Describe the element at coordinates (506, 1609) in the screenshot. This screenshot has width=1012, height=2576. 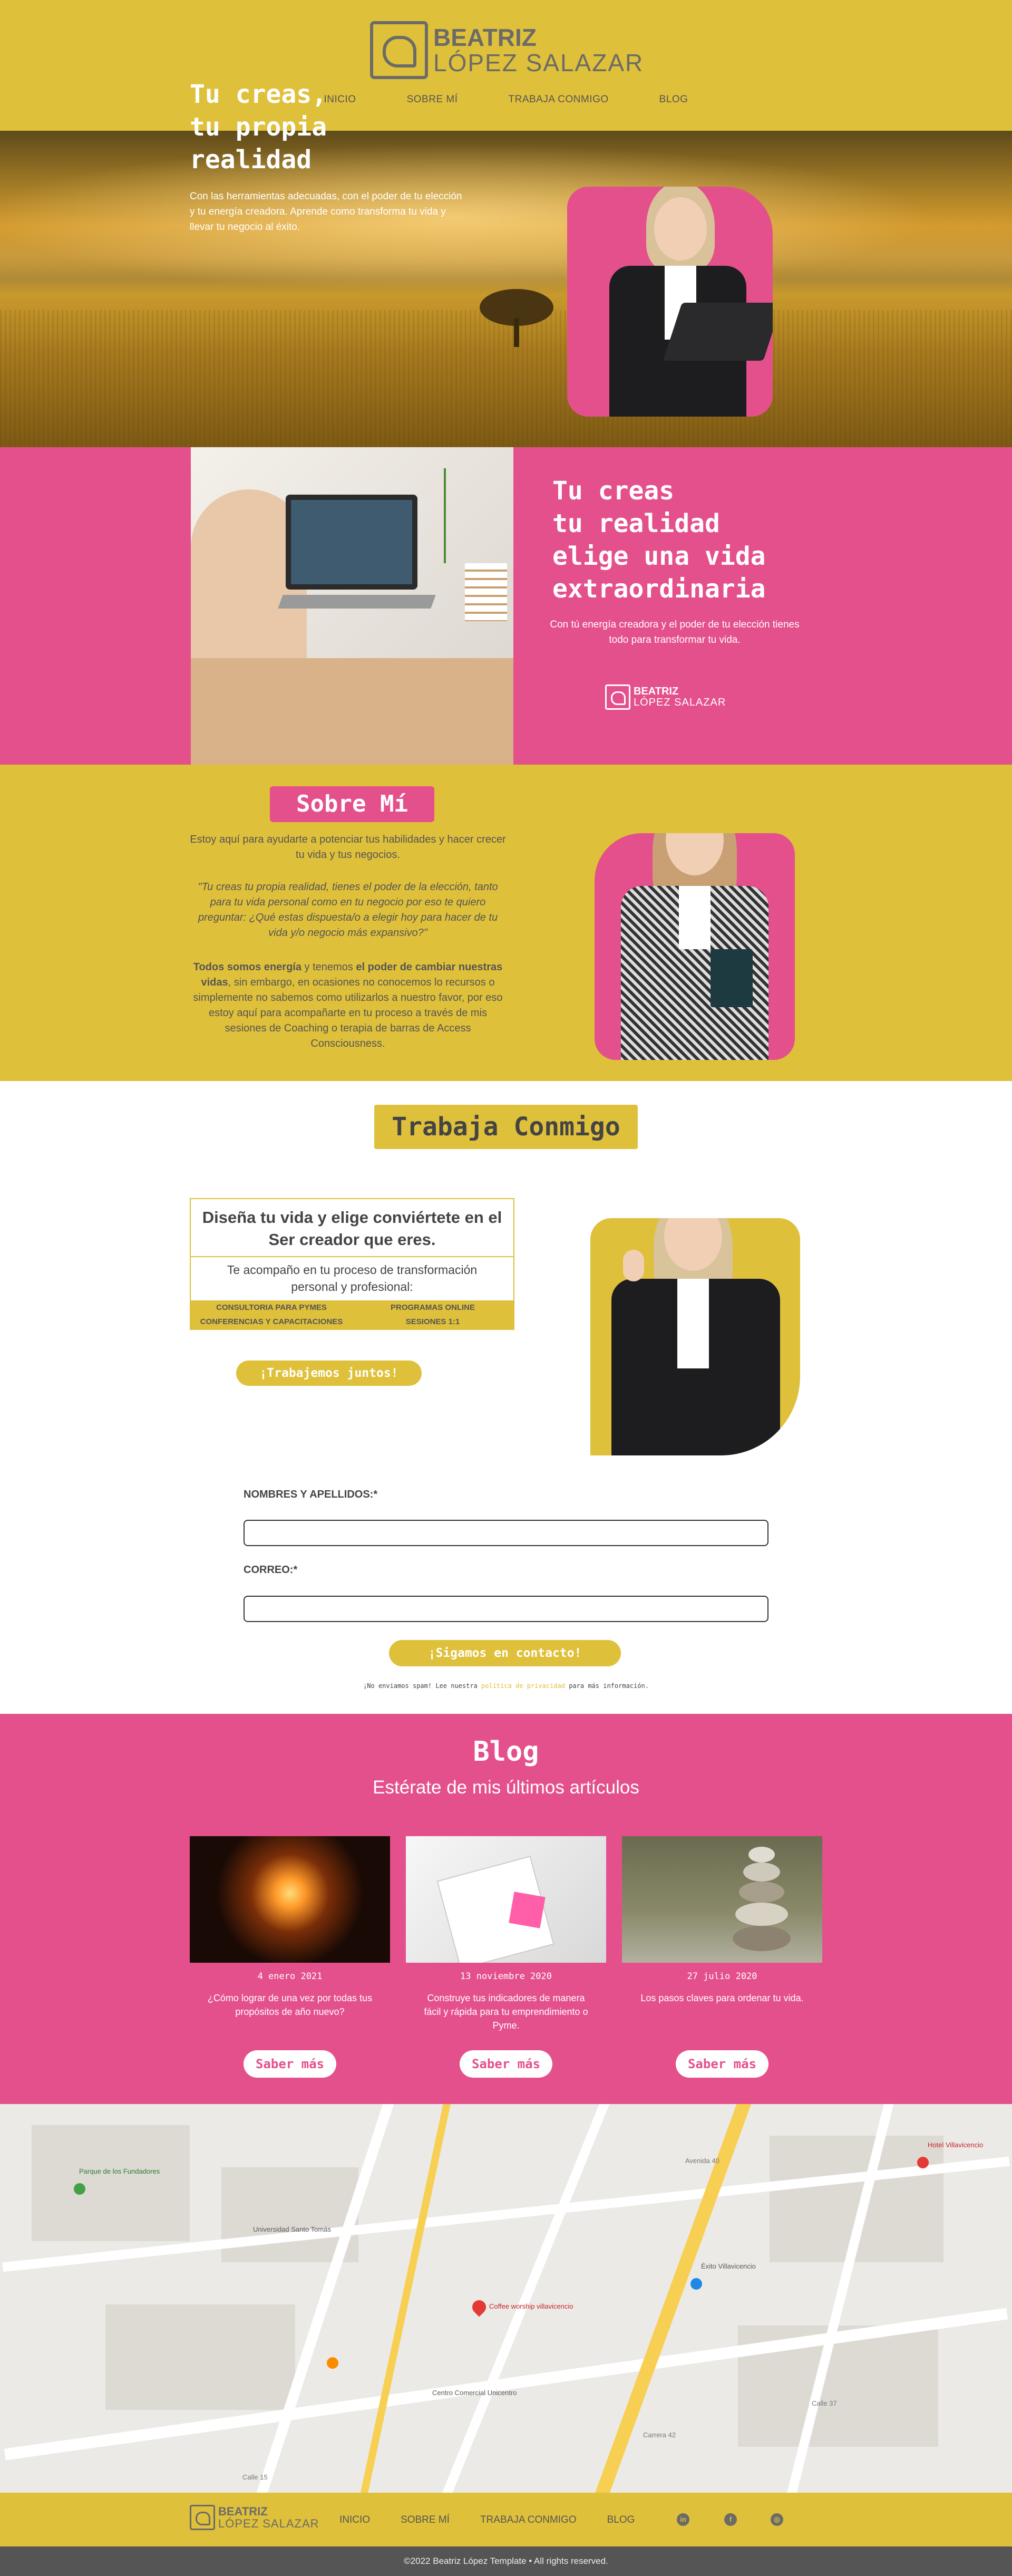
I see `email-field` at that location.